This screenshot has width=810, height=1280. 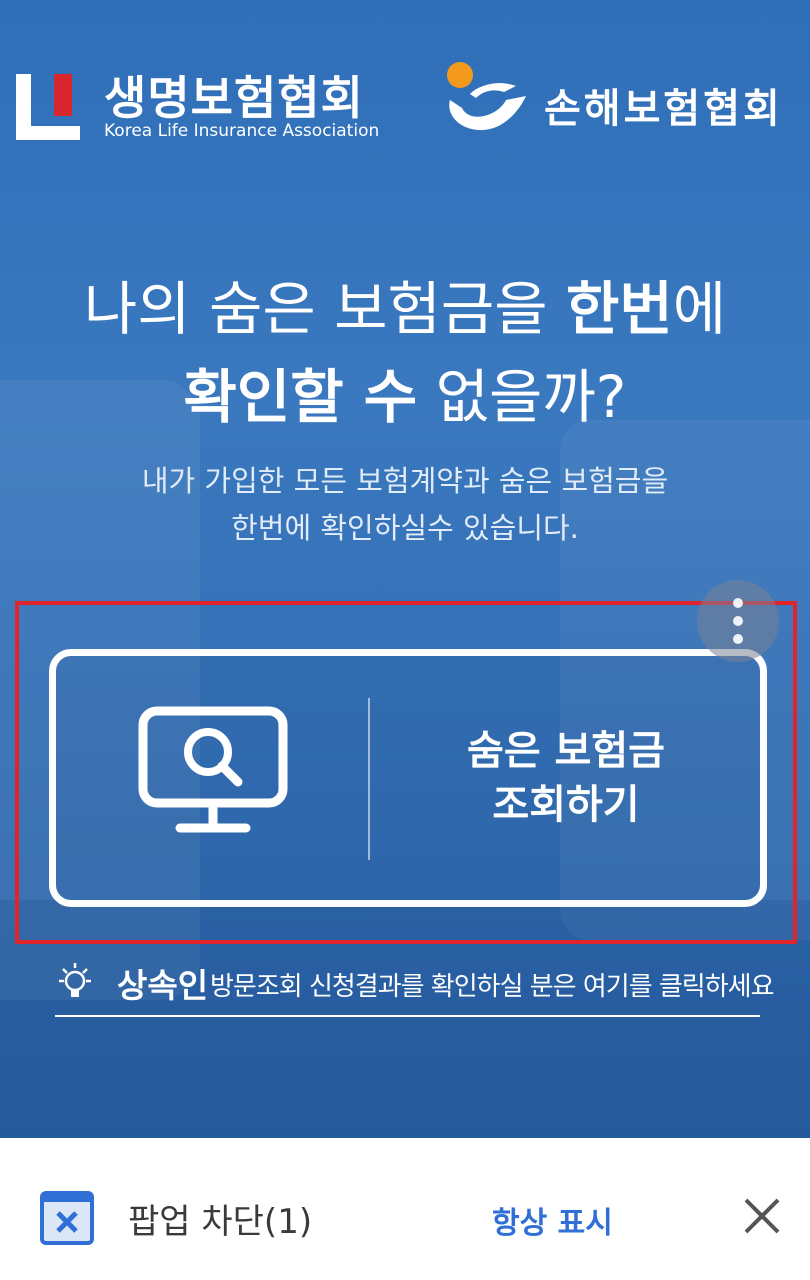 I want to click on headline-emphasis: 확인할 수, so click(x=300, y=397).